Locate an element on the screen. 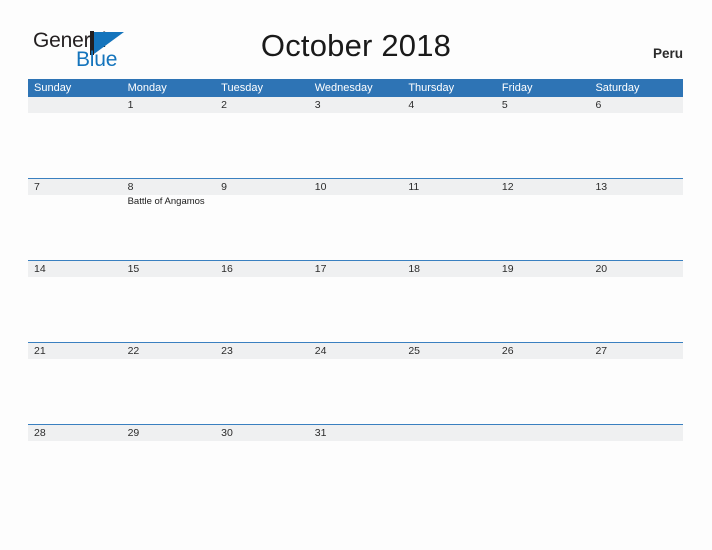 Image resolution: width=712 pixels, height=550 pixels. day-number: 29 is located at coordinates (133, 433).